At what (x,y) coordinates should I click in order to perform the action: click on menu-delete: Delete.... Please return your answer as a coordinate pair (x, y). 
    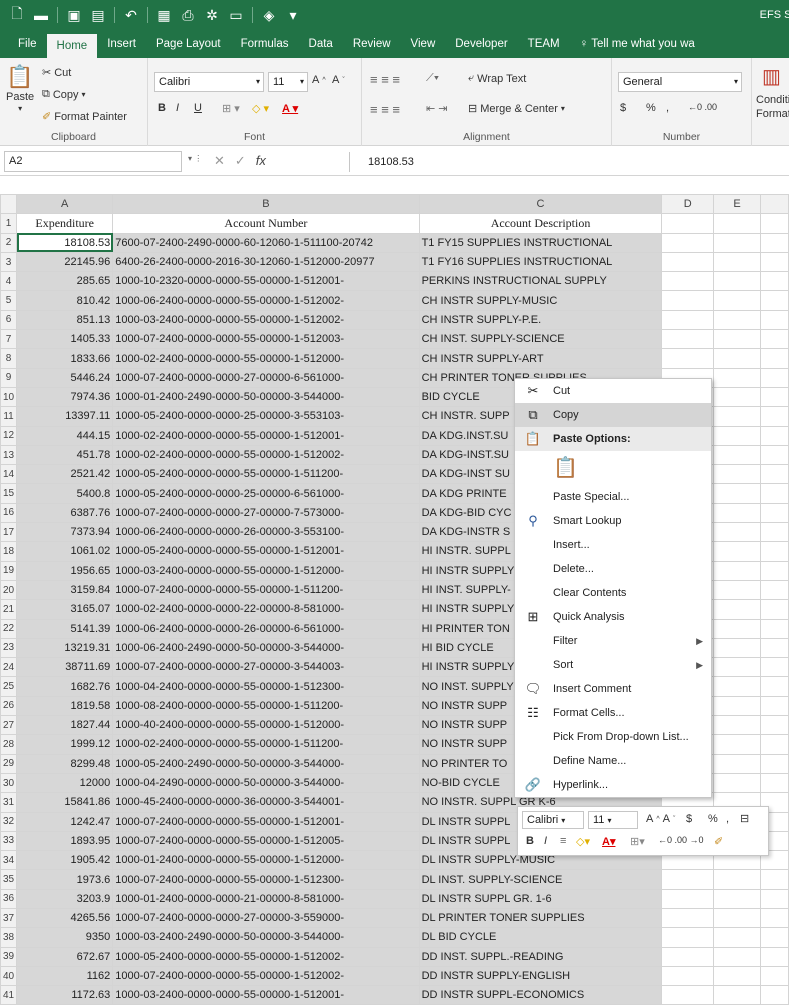
    Looking at the image, I should click on (613, 569).